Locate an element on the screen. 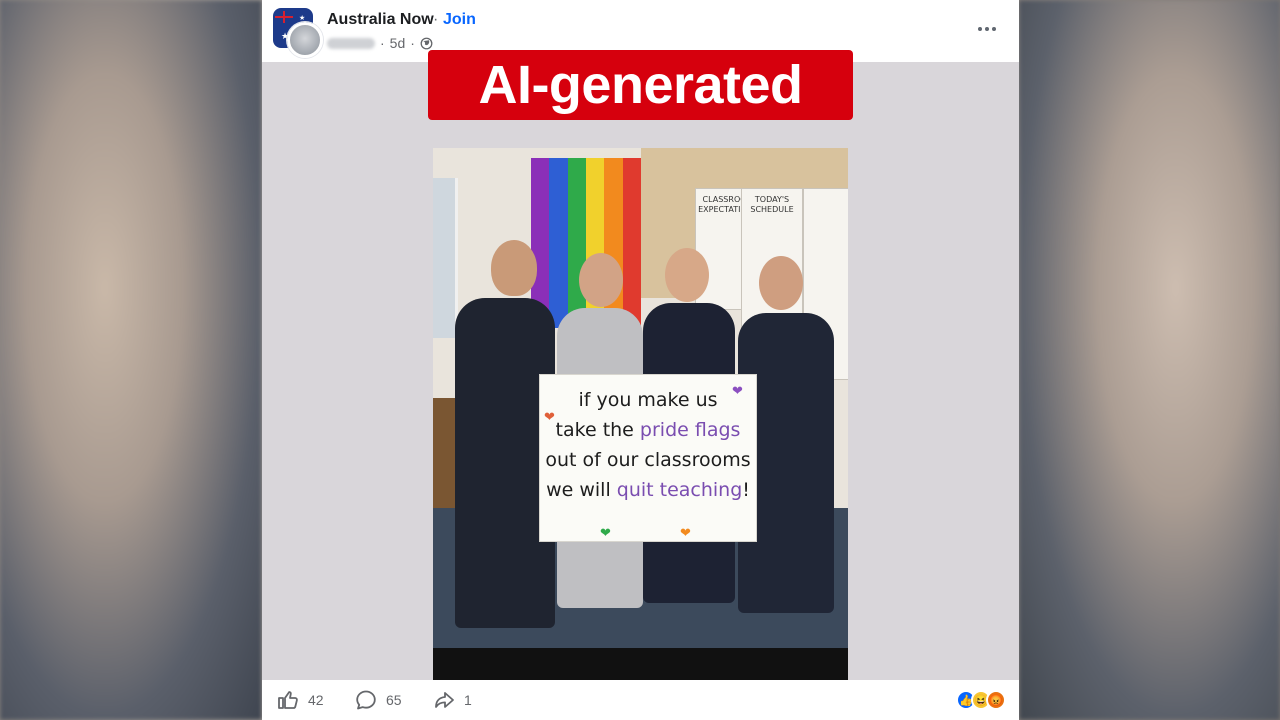 This screenshot has height=720, width=1280. ai-generated-badge: AI-generated is located at coordinates (640, 85).